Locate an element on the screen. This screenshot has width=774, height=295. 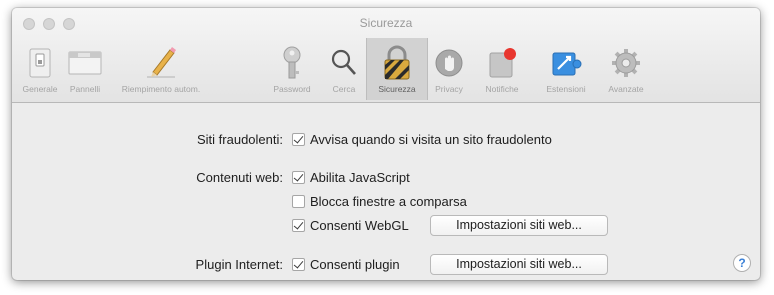
block-popups-option: Blocca finestre a comparsa is located at coordinates (379, 201).